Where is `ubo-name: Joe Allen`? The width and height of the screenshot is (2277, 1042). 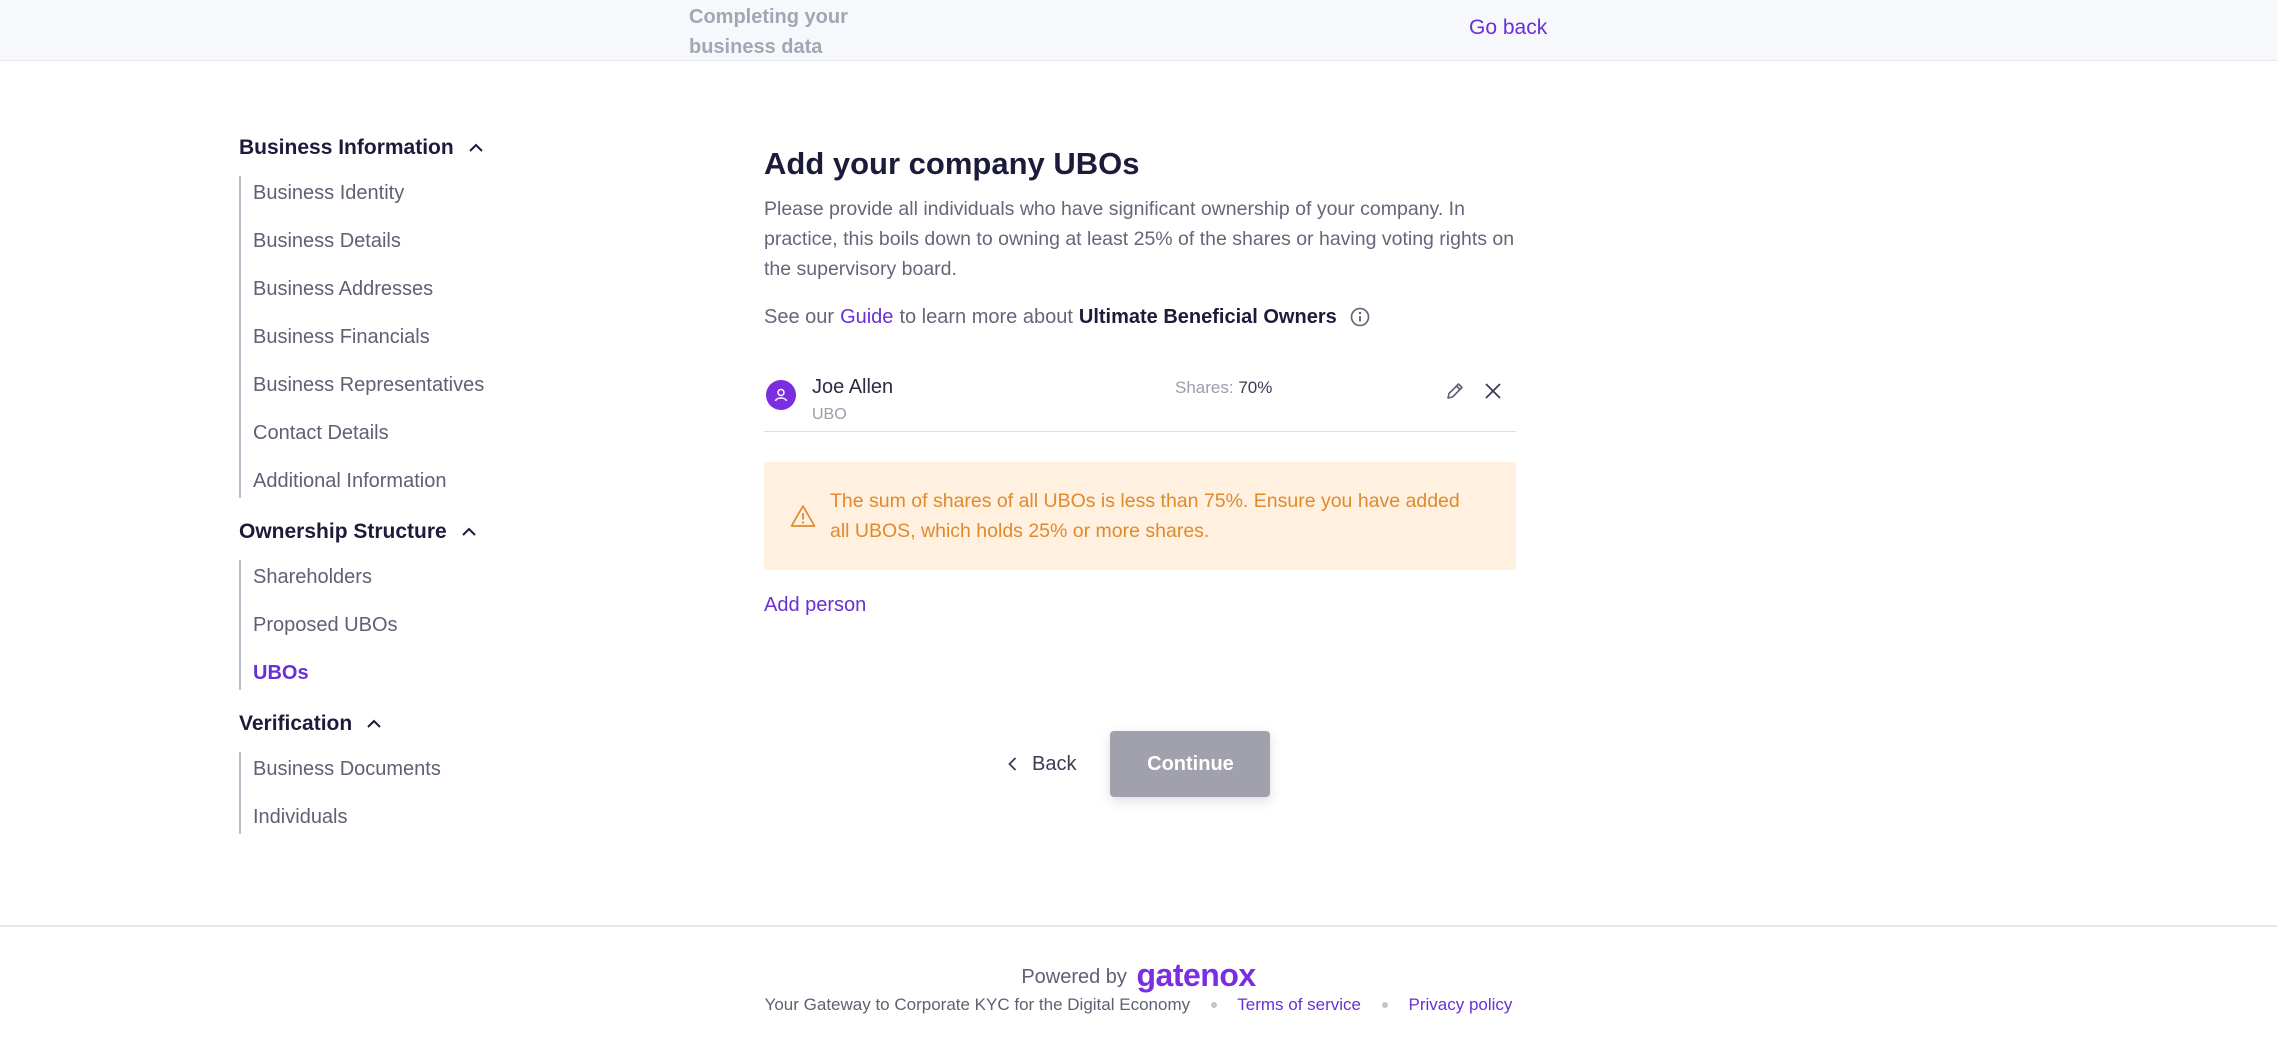
ubo-name: Joe Allen is located at coordinates (853, 387).